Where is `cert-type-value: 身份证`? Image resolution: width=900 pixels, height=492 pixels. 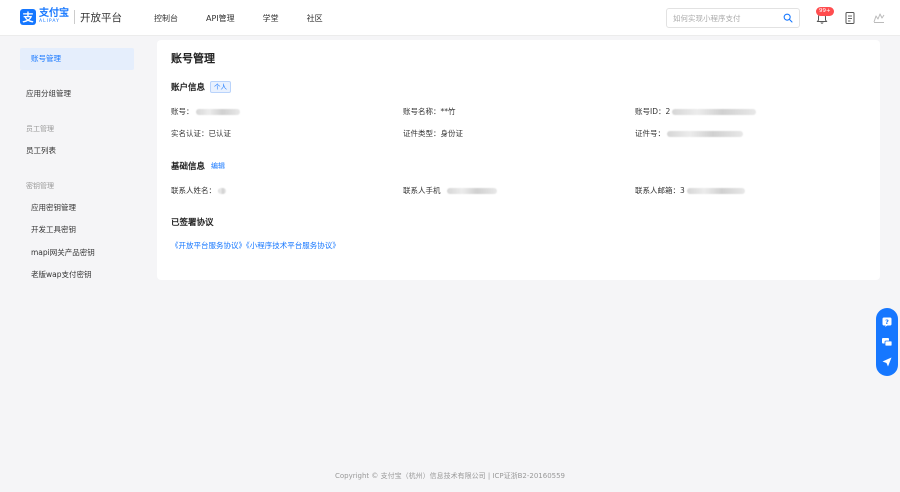 cert-type-value: 身份证 is located at coordinates (452, 133).